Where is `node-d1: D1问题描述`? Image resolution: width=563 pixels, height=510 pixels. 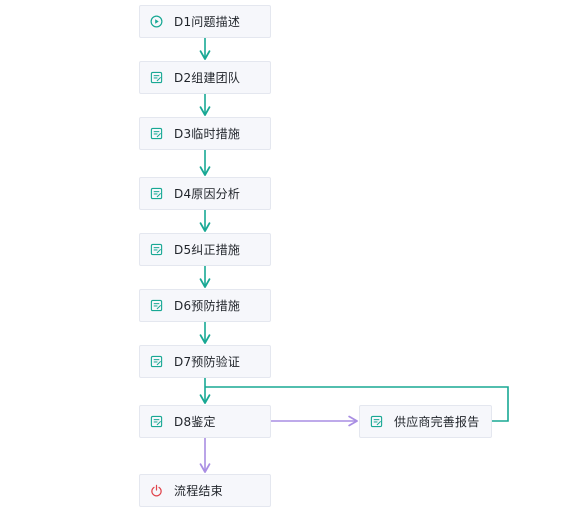 node-d1: D1问题描述 is located at coordinates (205, 21).